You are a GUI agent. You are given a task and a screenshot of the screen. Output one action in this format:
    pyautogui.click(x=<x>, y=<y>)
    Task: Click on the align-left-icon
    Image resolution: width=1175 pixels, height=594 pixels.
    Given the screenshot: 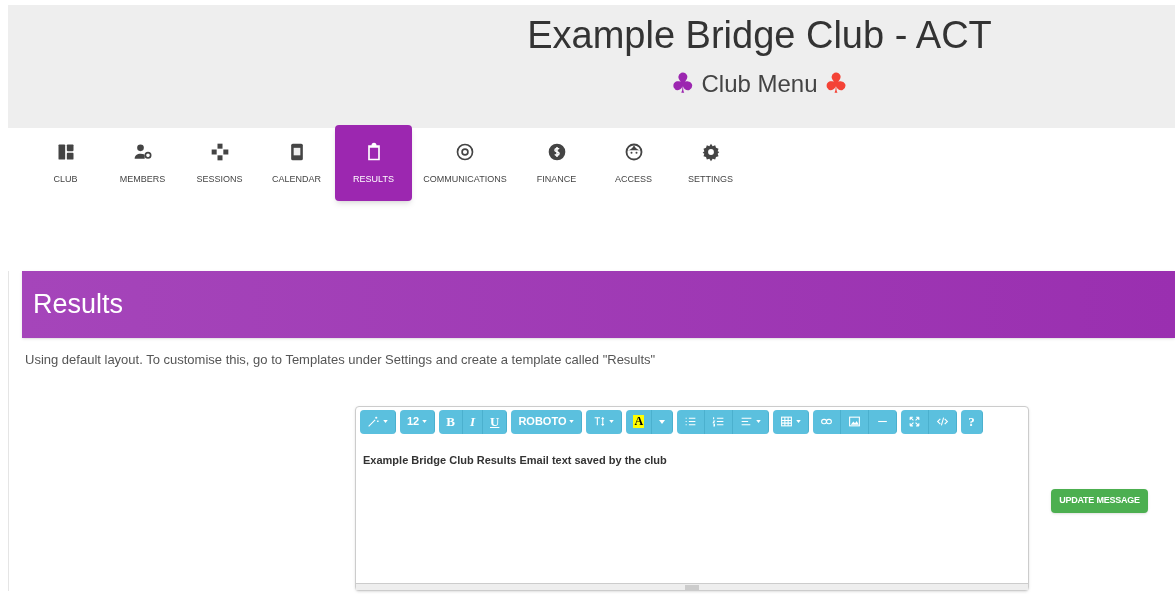 What is the action you would take?
    pyautogui.click(x=747, y=421)
    